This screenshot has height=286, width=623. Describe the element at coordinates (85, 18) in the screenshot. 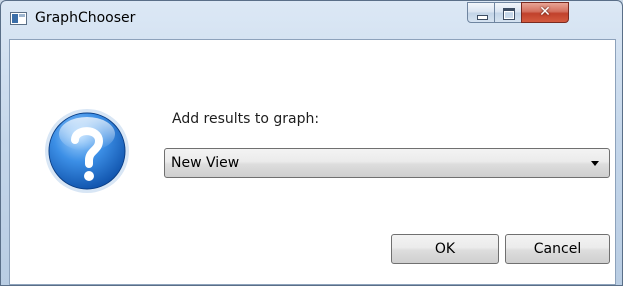

I see `window-title: GraphChooser` at that location.